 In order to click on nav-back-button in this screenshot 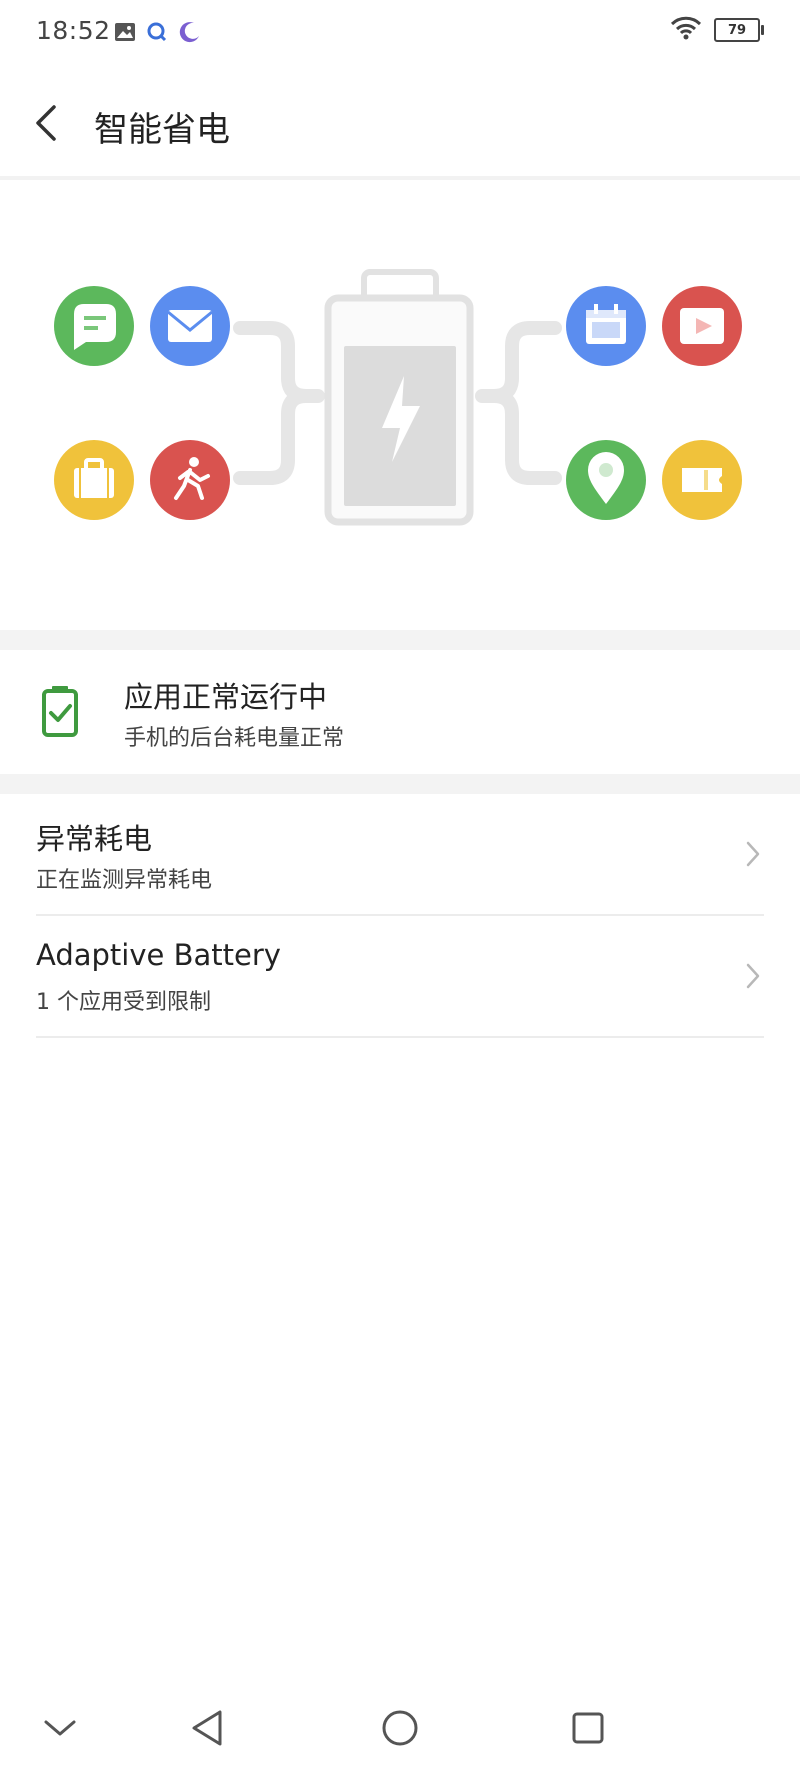, I will do `click(208, 1728)`.